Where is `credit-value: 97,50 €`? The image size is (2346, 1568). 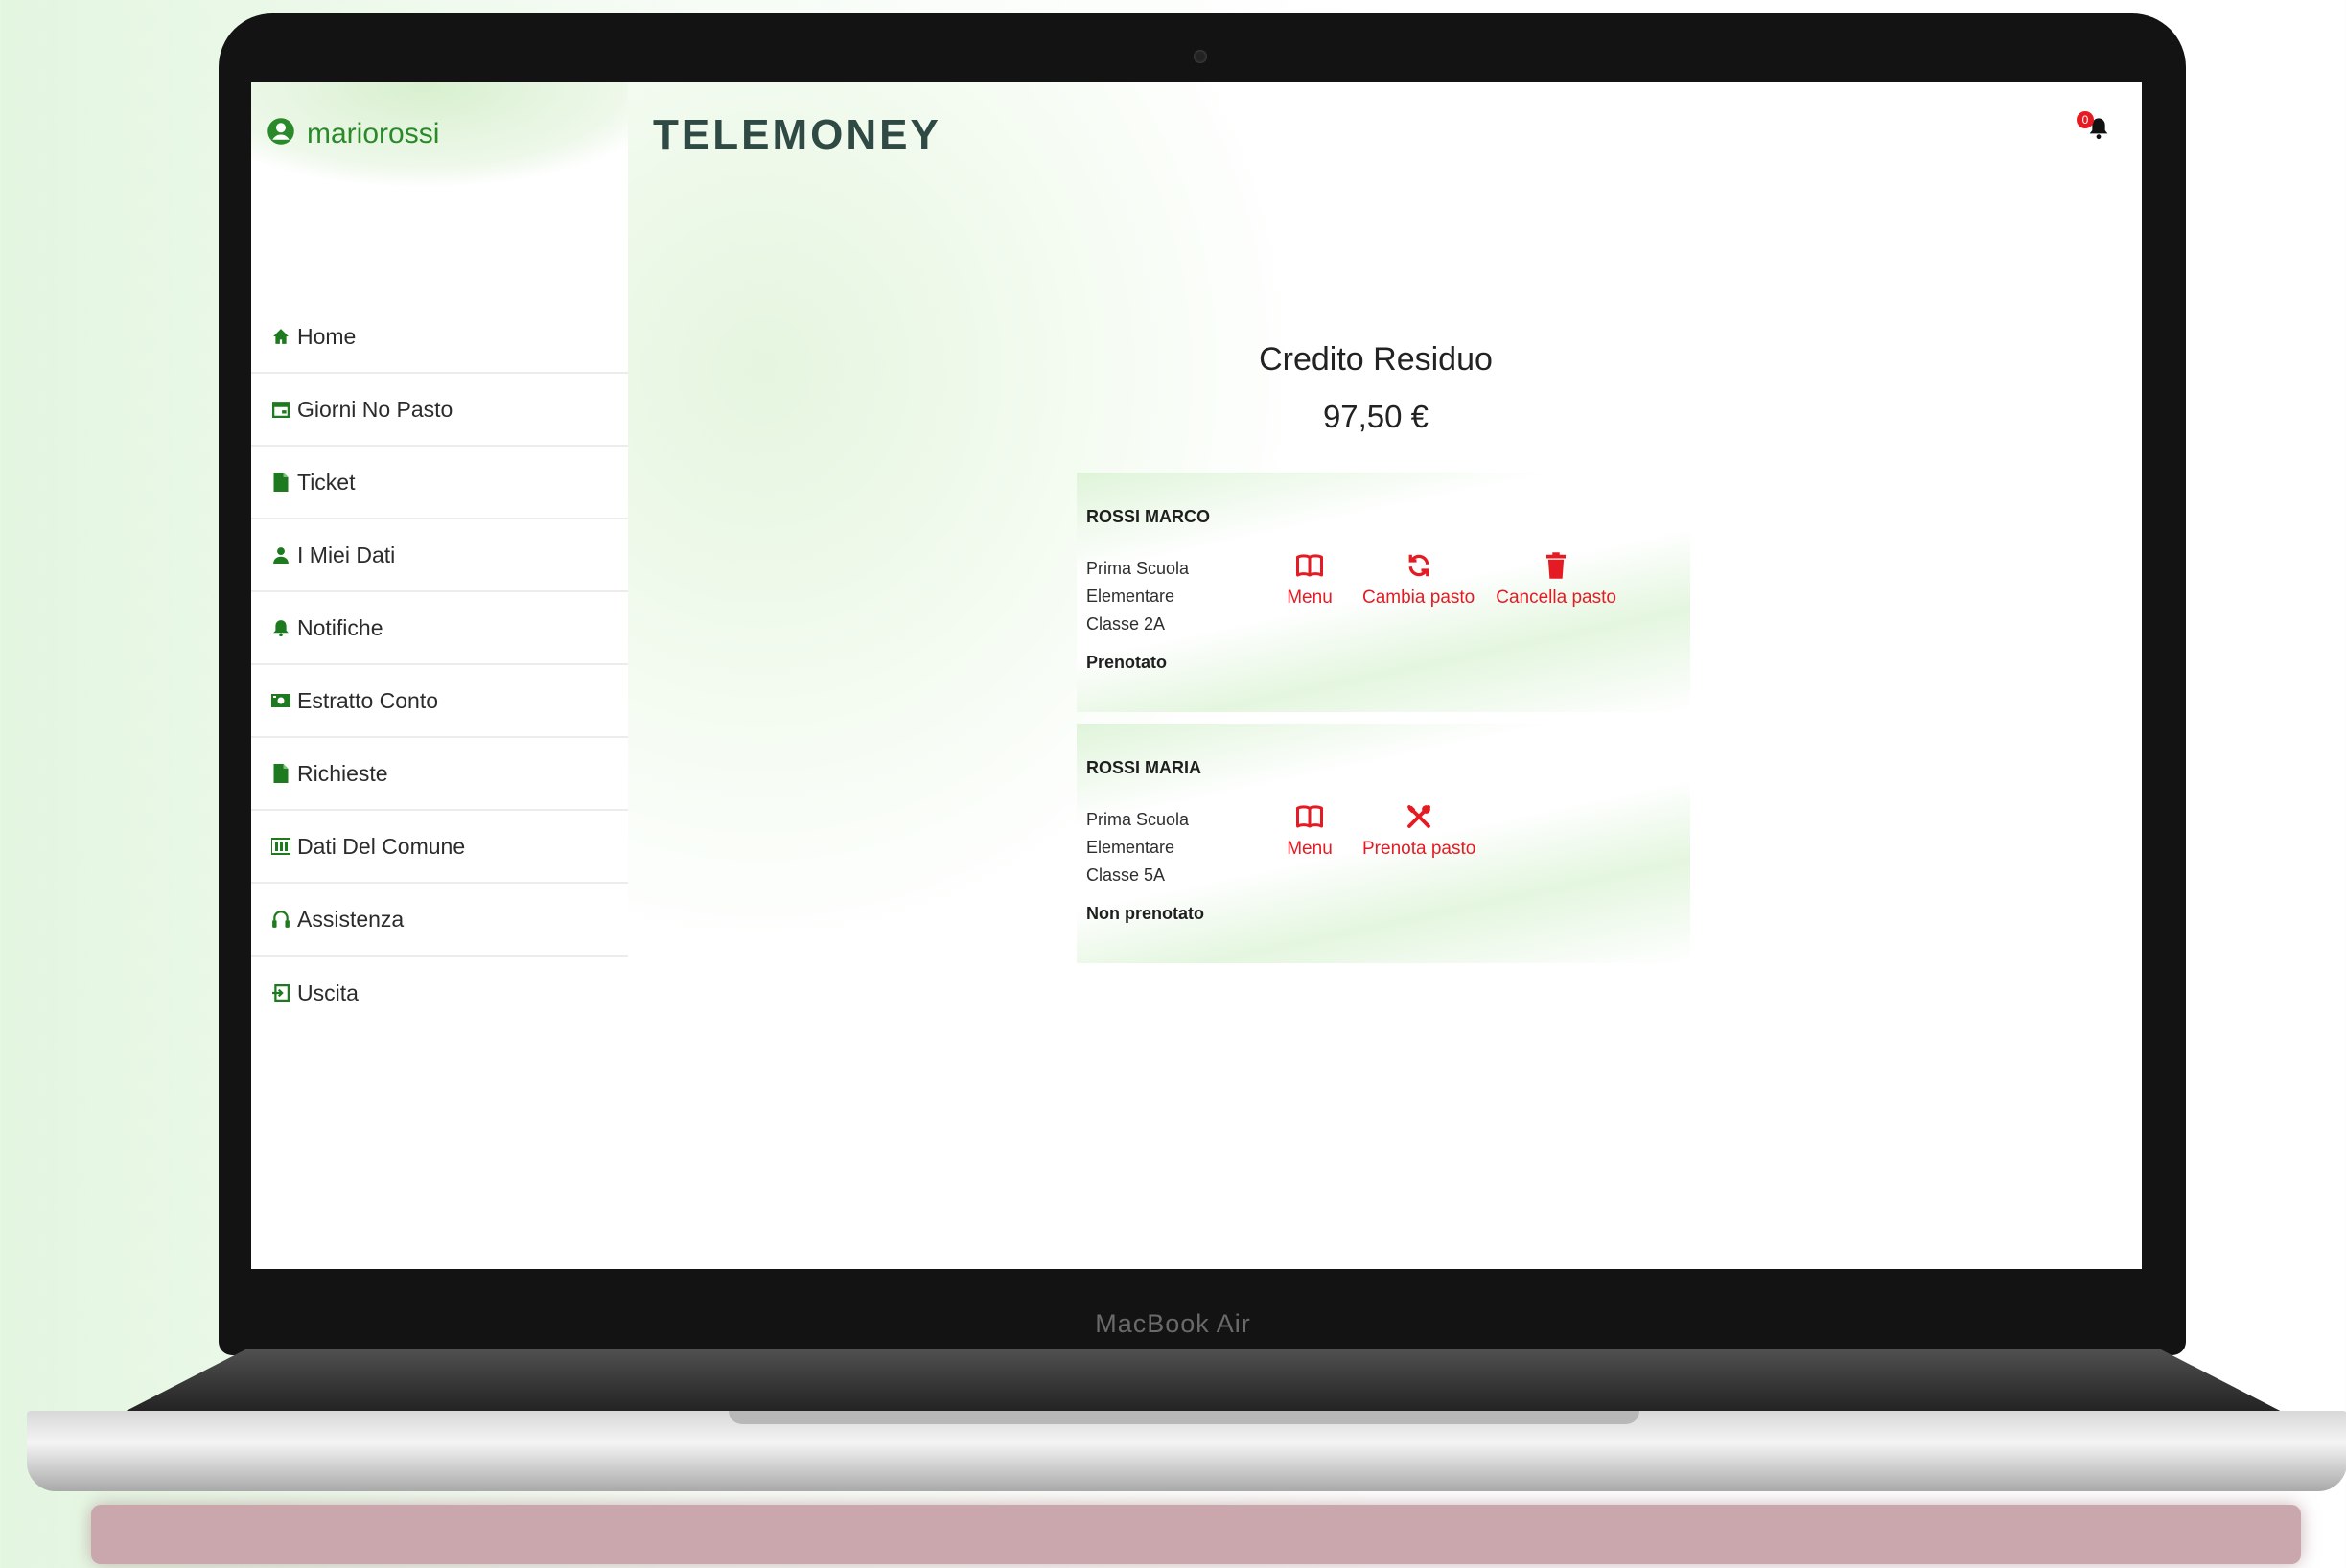 credit-value: 97,50 € is located at coordinates (1375, 416).